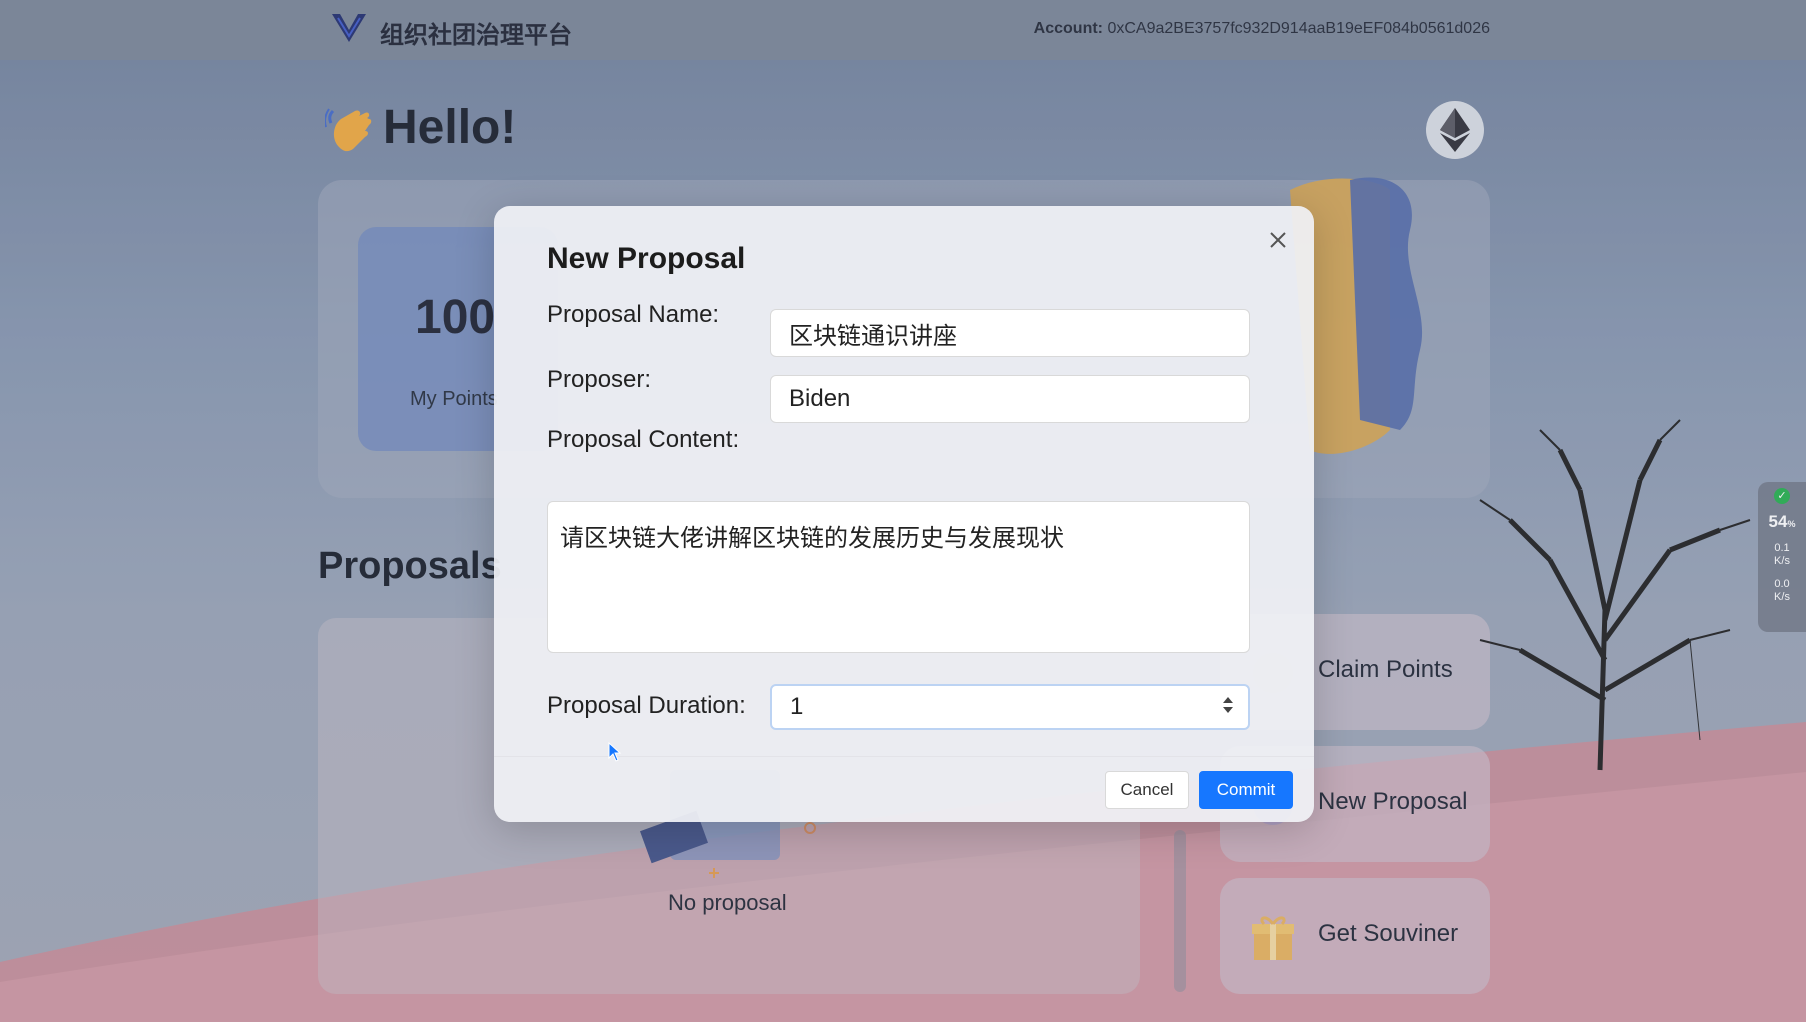  Describe the element at coordinates (1010, 707) in the screenshot. I see `proposal-duration-input: 1` at that location.